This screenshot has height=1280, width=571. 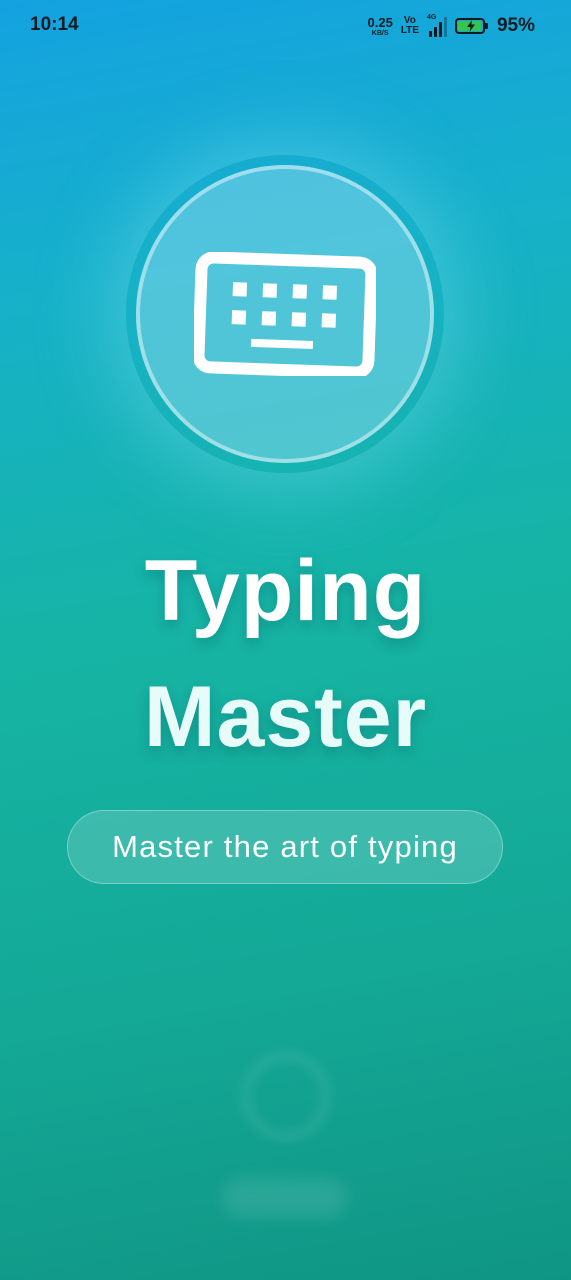 I want to click on loading-indicator, so click(x=286, y=1096).